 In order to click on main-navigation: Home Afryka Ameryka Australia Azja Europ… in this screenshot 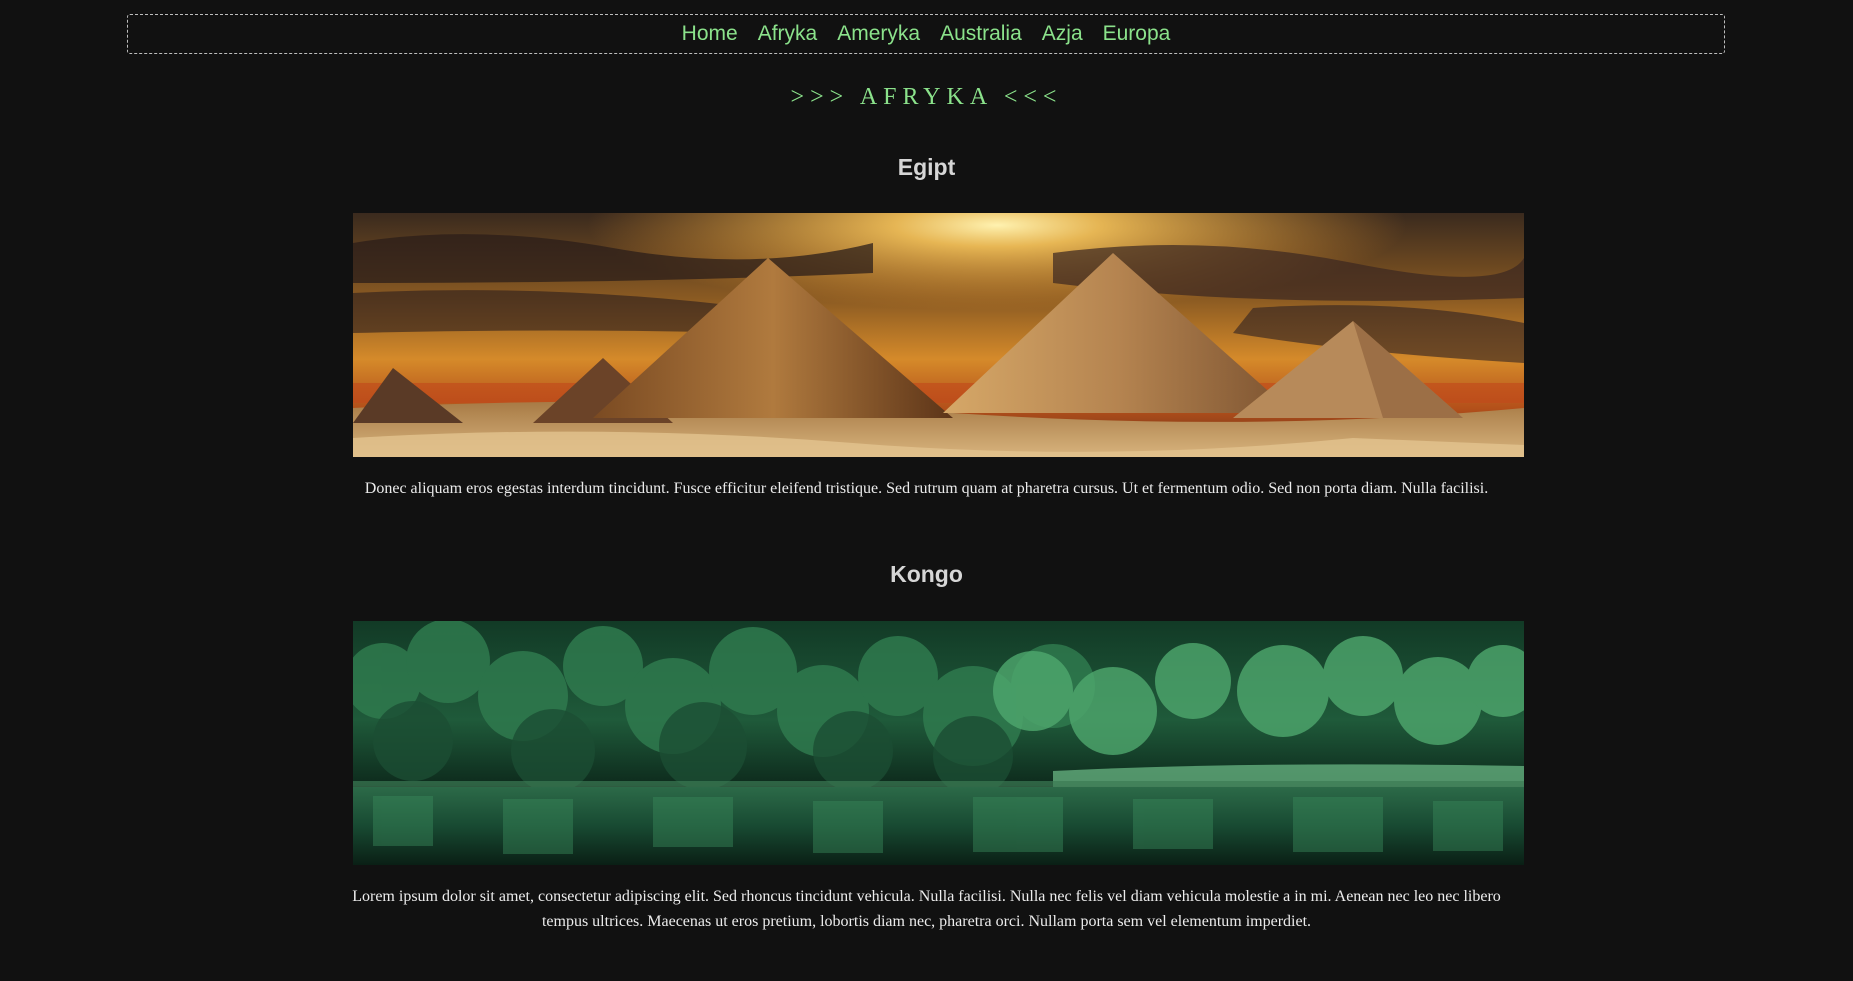, I will do `click(926, 34)`.